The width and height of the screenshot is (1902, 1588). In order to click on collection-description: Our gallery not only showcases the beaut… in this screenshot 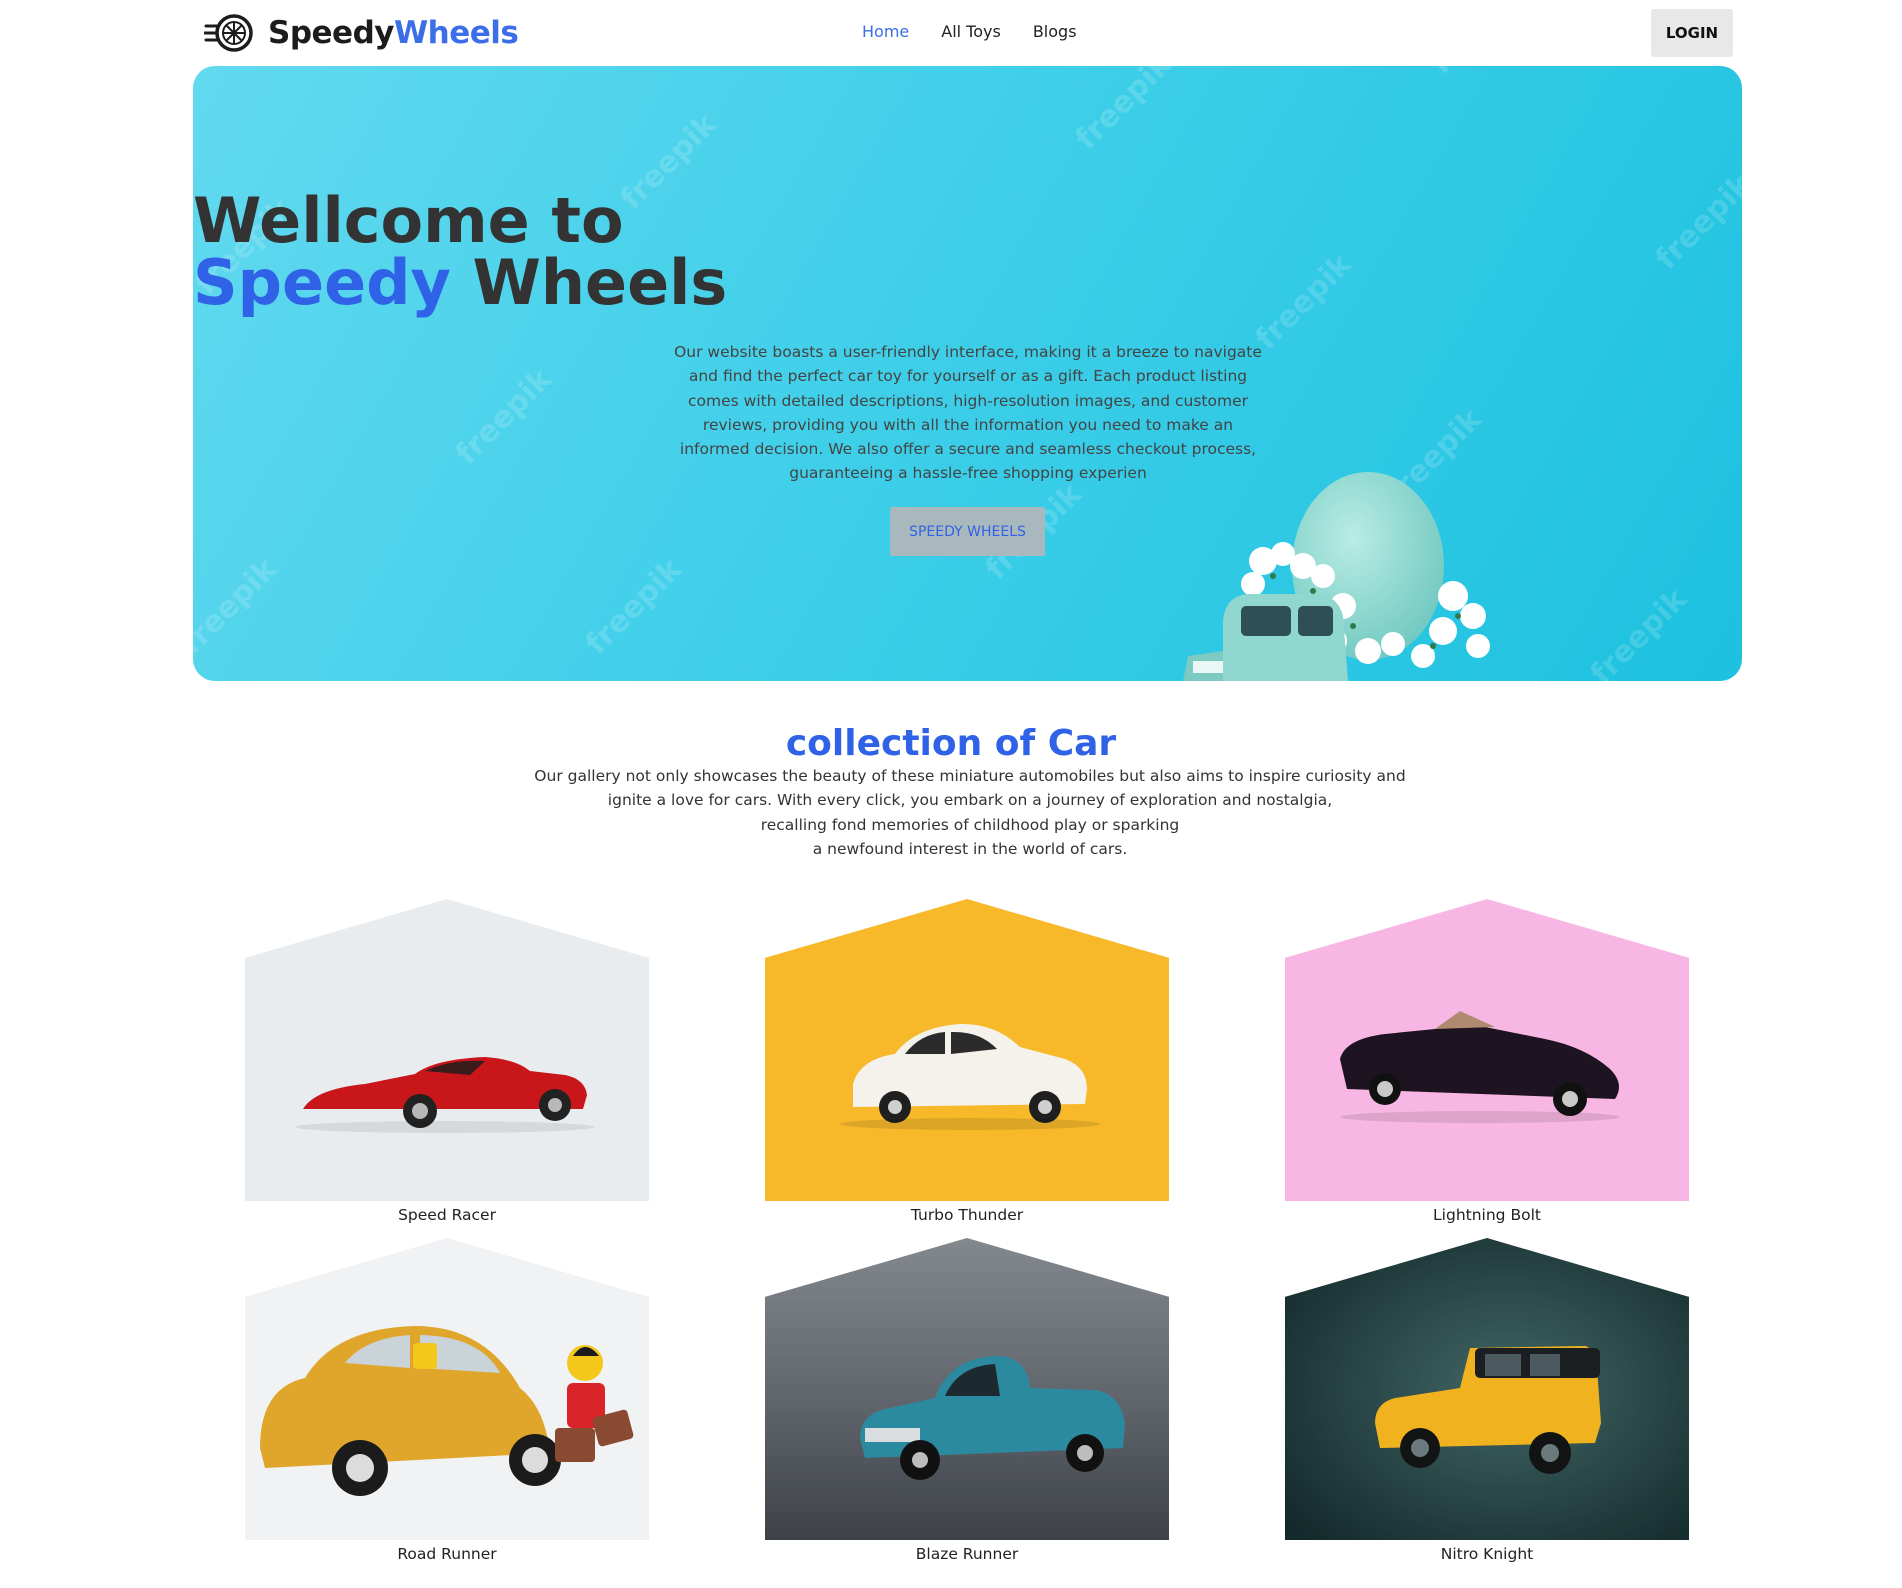, I will do `click(970, 812)`.